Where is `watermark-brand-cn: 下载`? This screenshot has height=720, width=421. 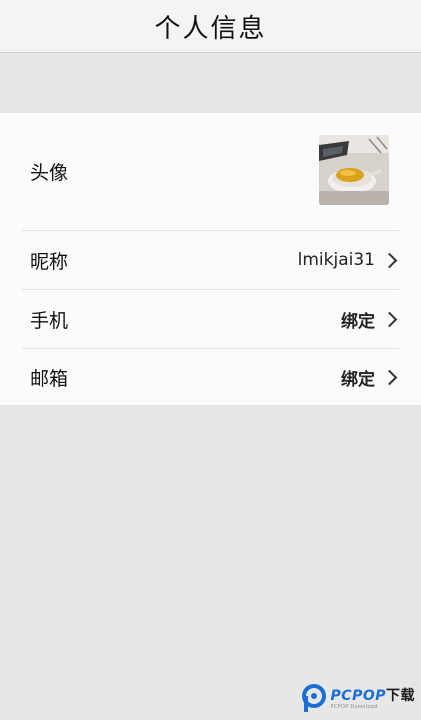 watermark-brand-cn: 下载 is located at coordinates (400, 695).